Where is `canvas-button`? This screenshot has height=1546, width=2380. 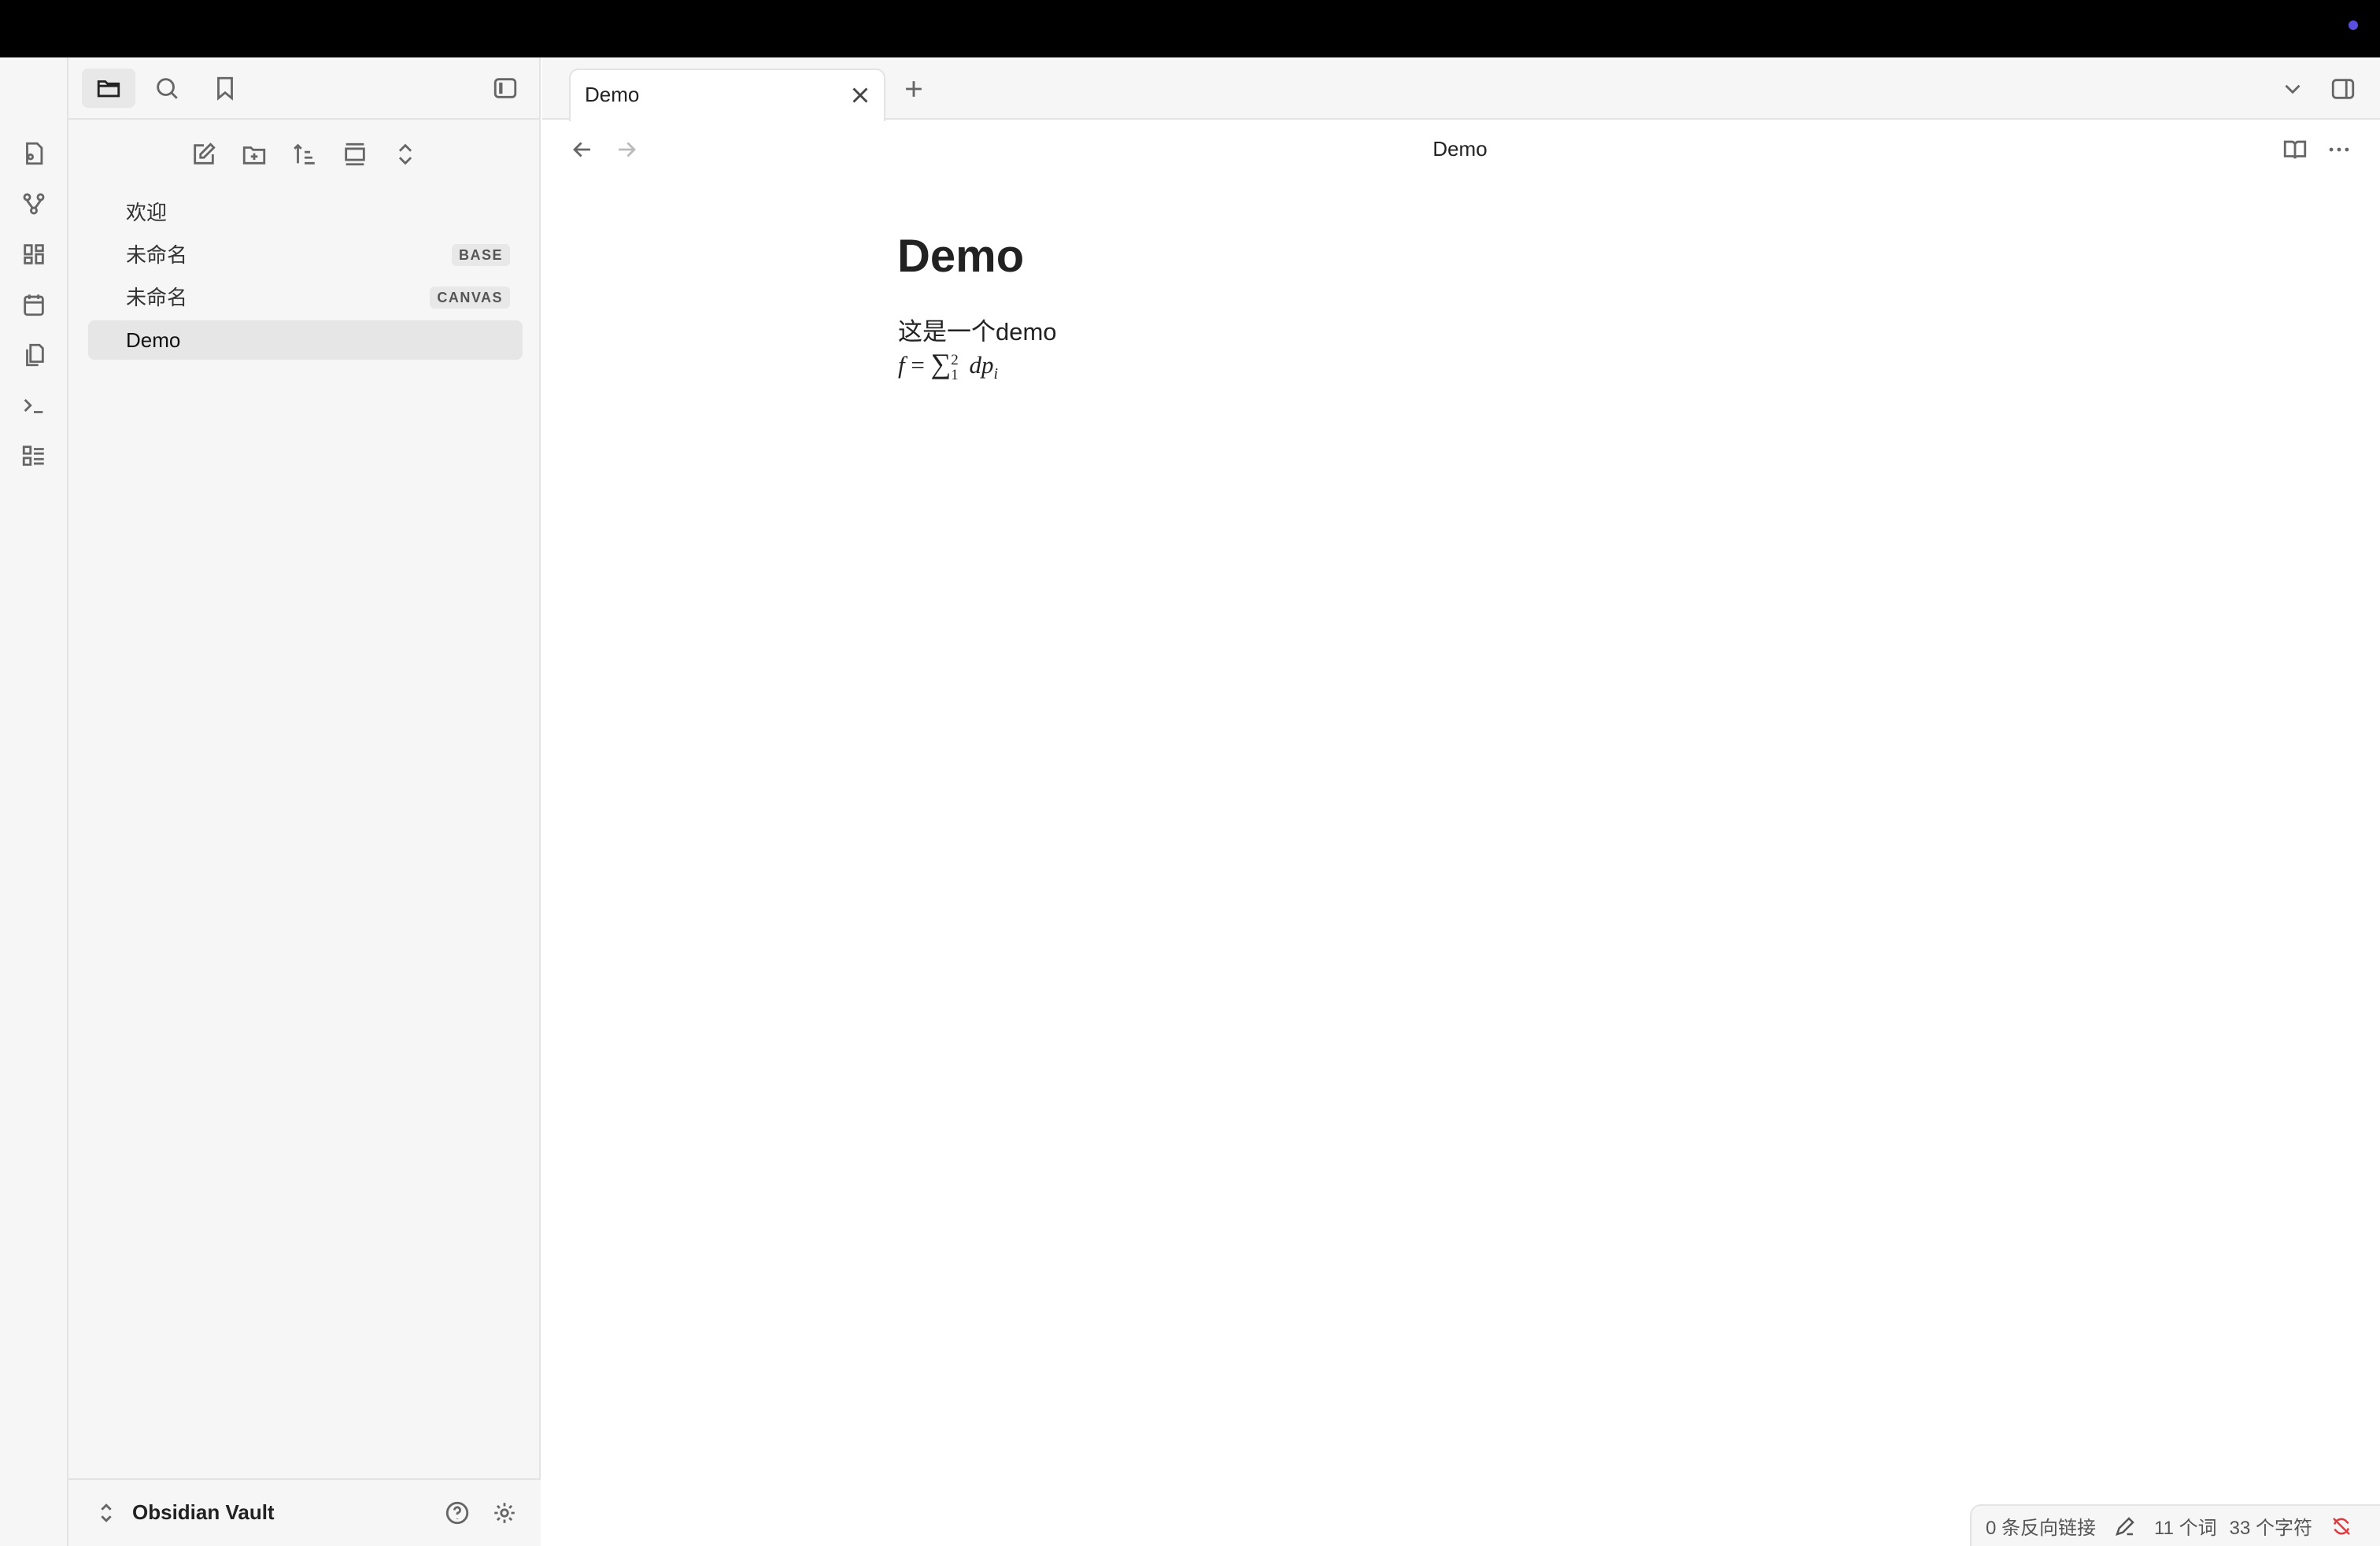
canvas-button is located at coordinates (34, 254).